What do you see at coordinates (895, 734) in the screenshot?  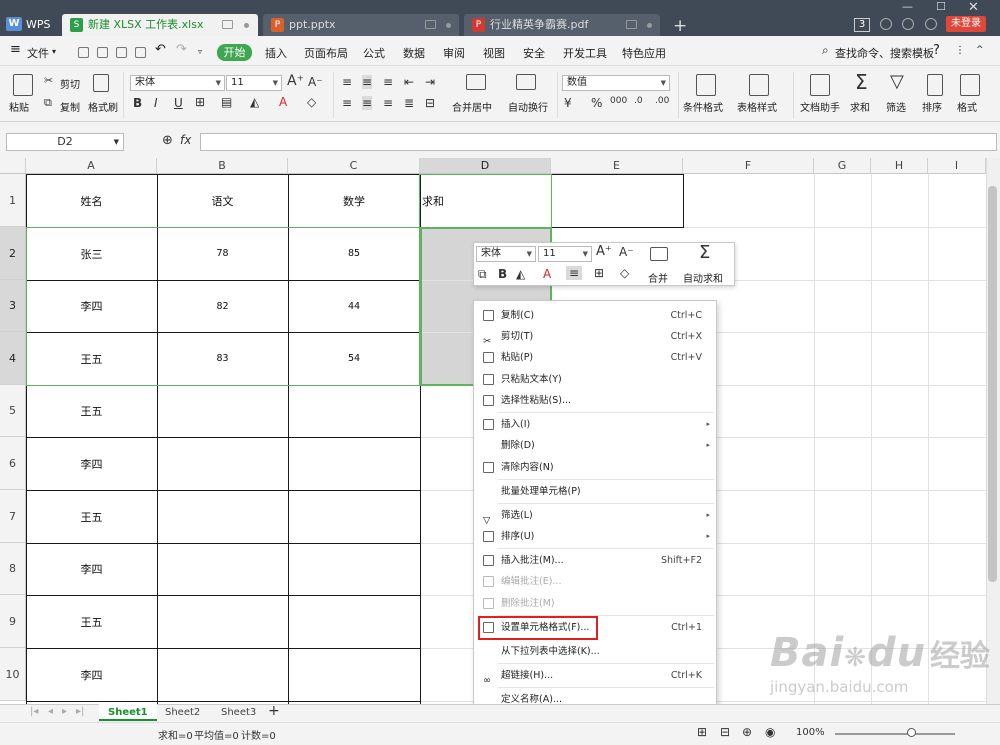 I see `zoom-slider` at bounding box center [895, 734].